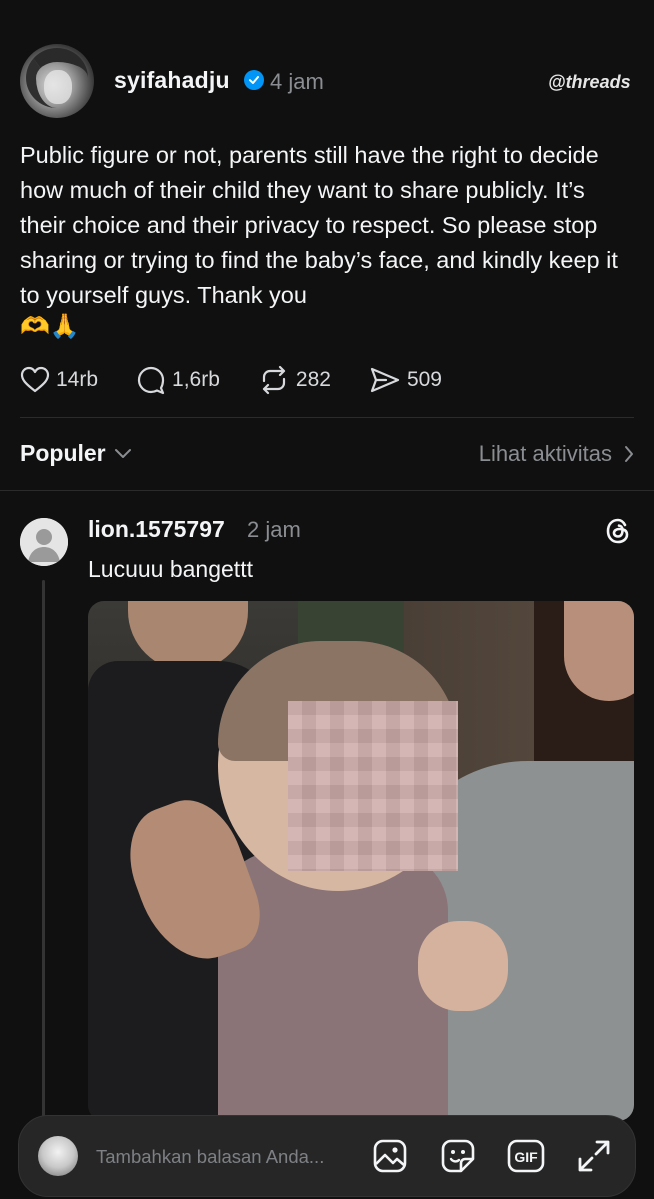 The width and height of the screenshot is (654, 1199). Describe the element at coordinates (594, 1156) in the screenshot. I see `expand-icon` at that location.